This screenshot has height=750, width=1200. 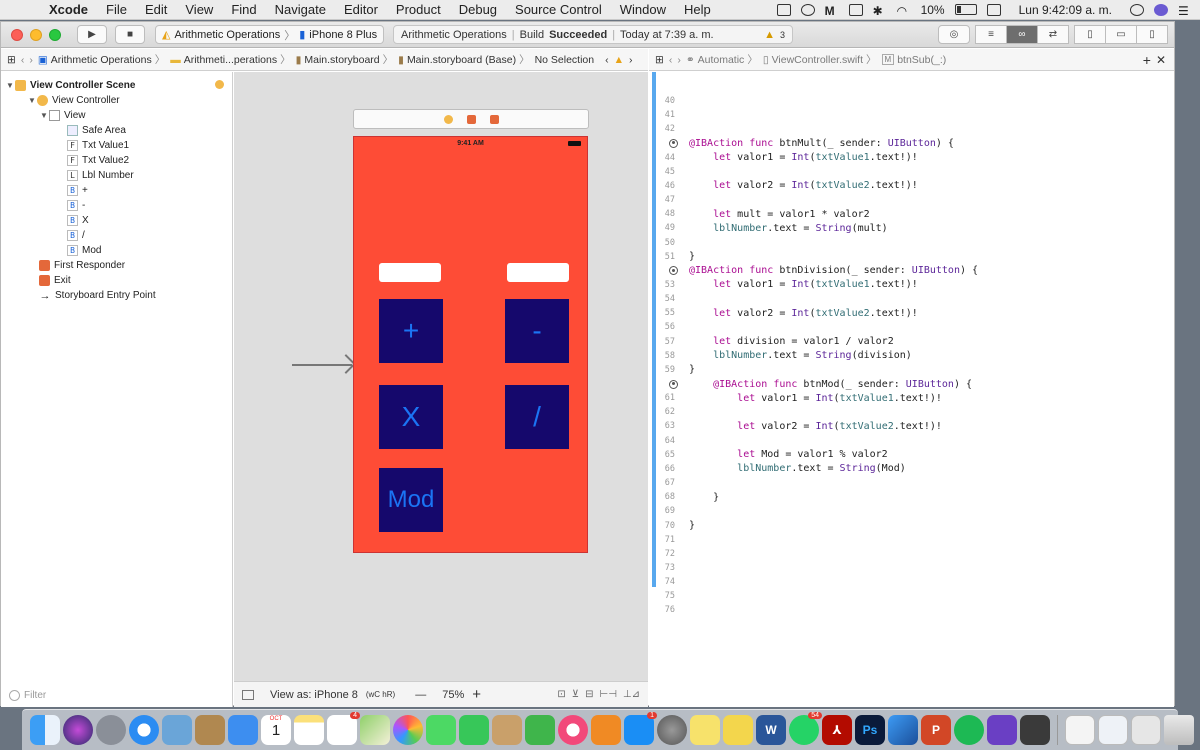 I want to click on notebook-icon, so click(x=210, y=730).